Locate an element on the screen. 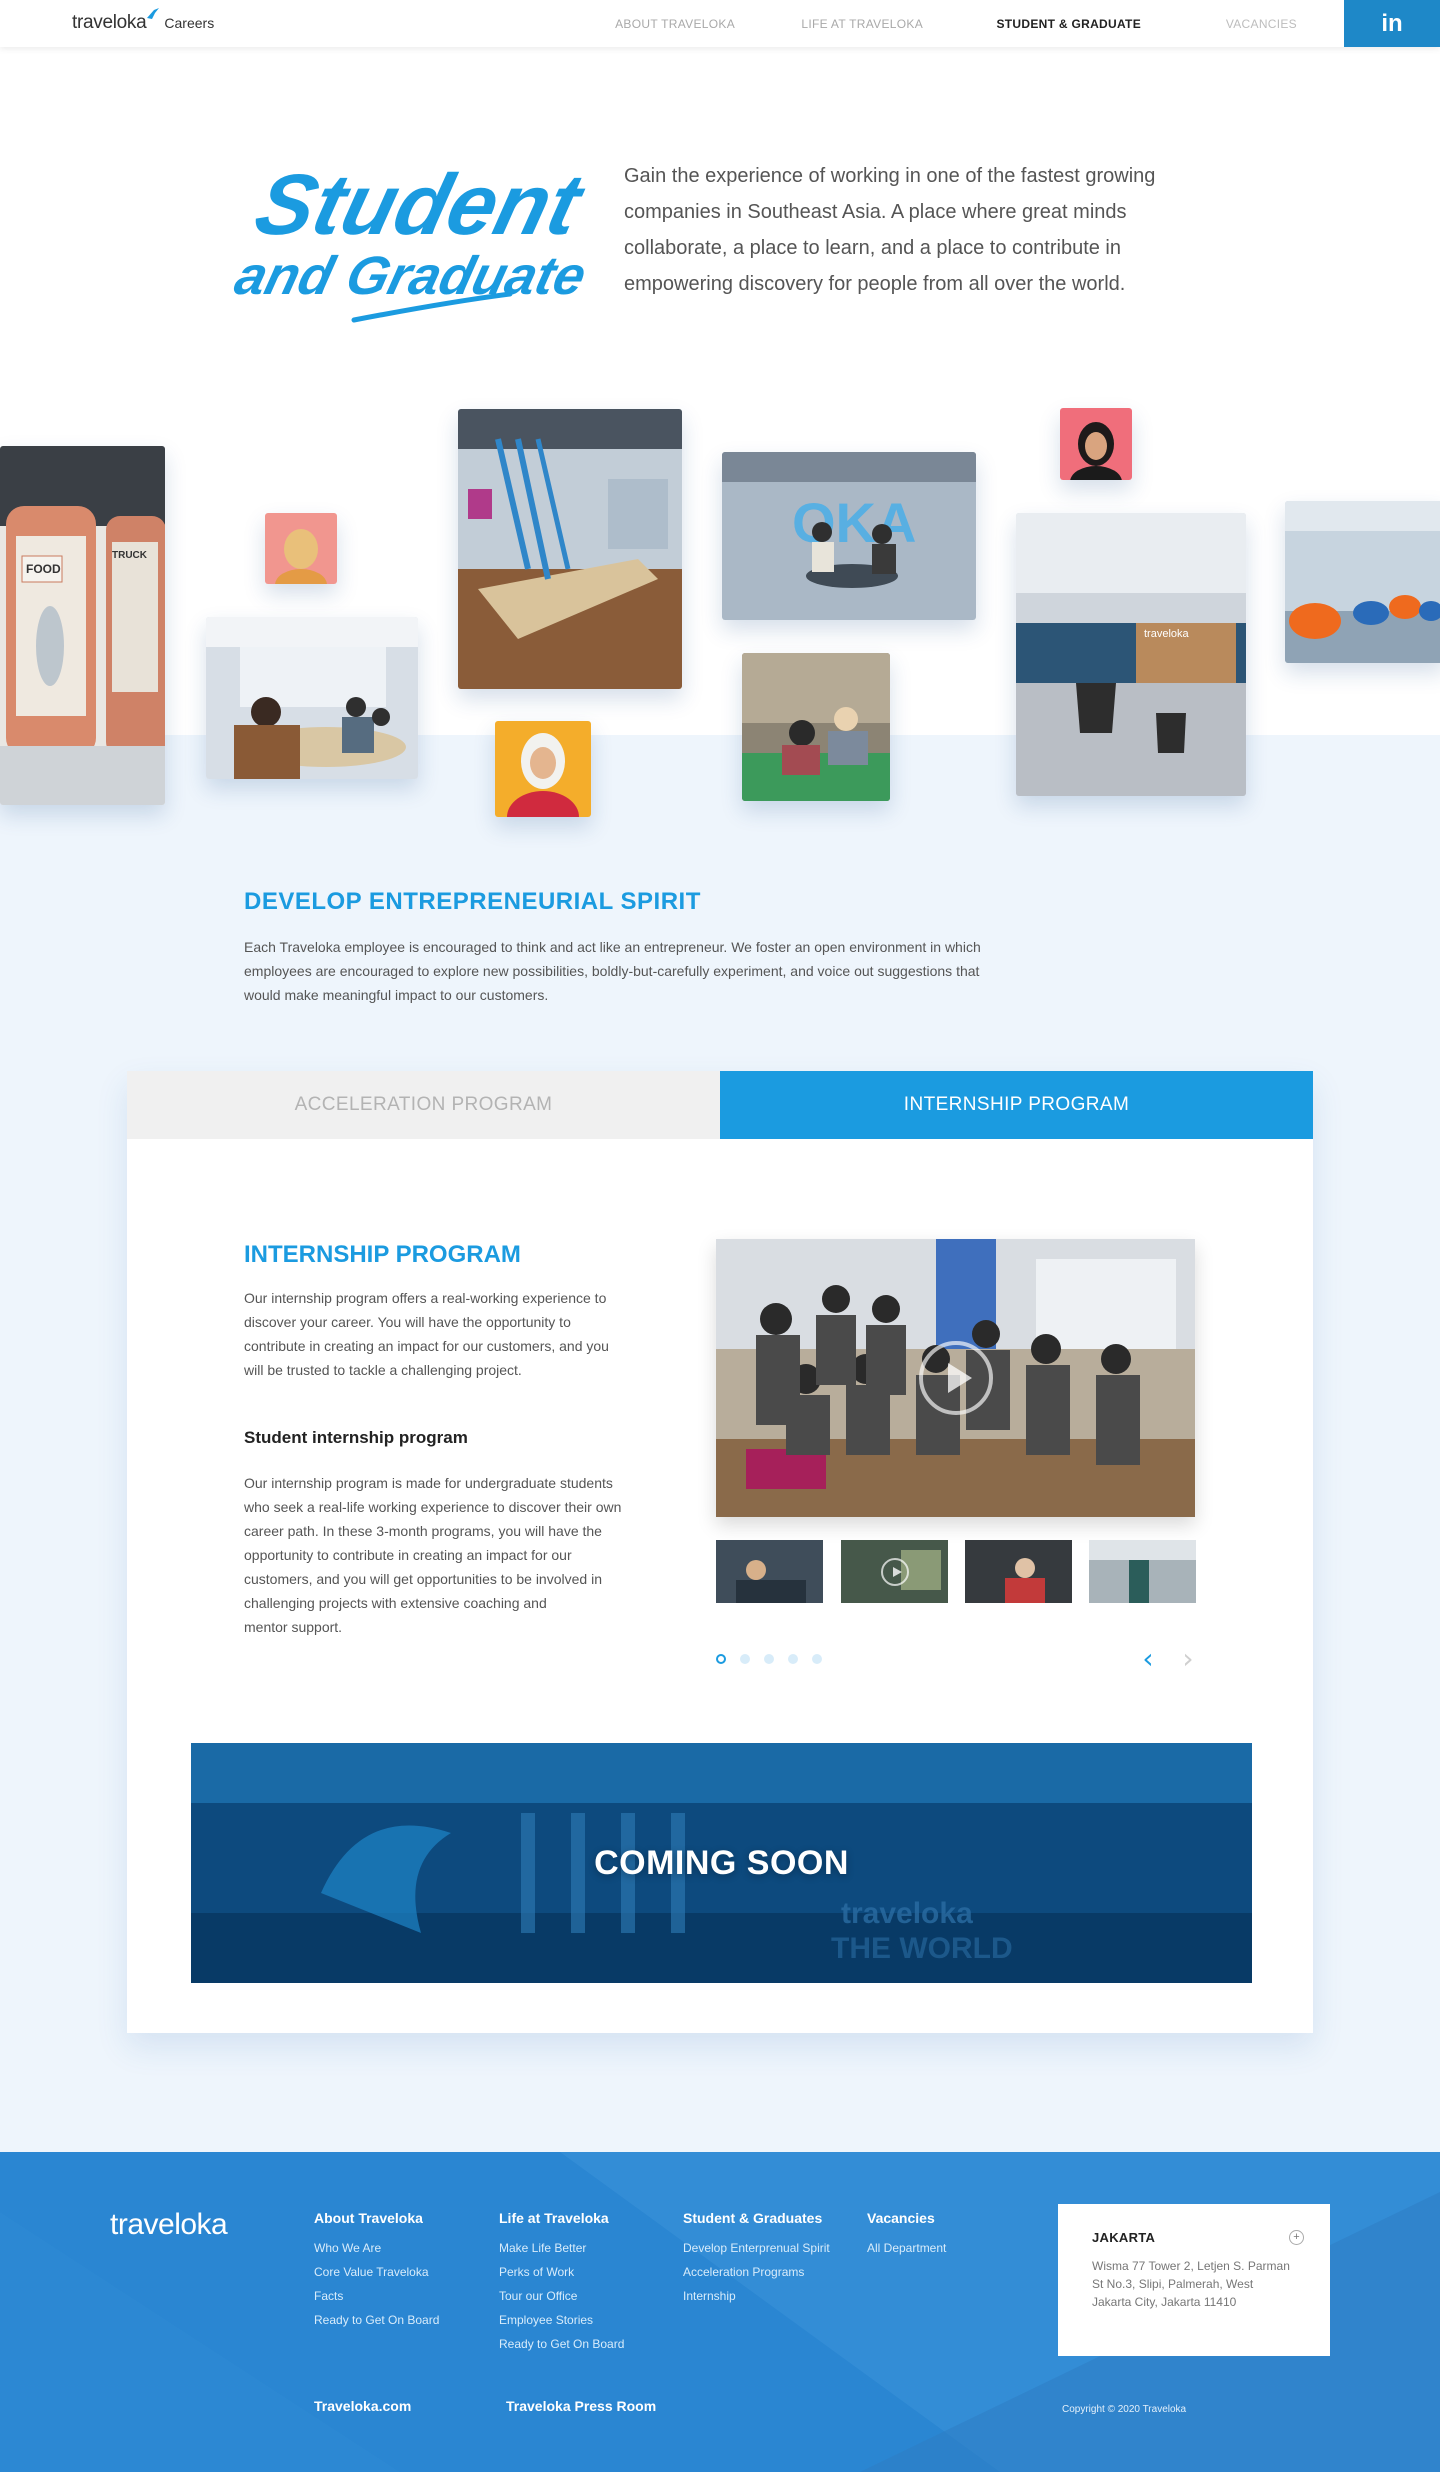 The image size is (1440, 2472). footer-link-internship: Internship is located at coordinates (756, 2296).